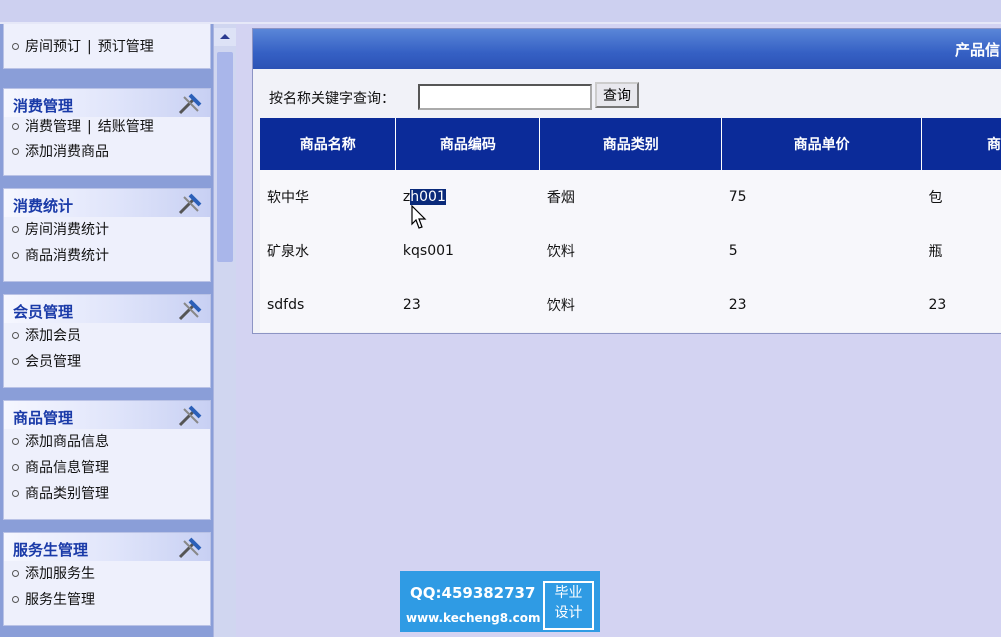 Image resolution: width=1001 pixels, height=637 pixels. I want to click on table-cell: 香烟, so click(630, 197).